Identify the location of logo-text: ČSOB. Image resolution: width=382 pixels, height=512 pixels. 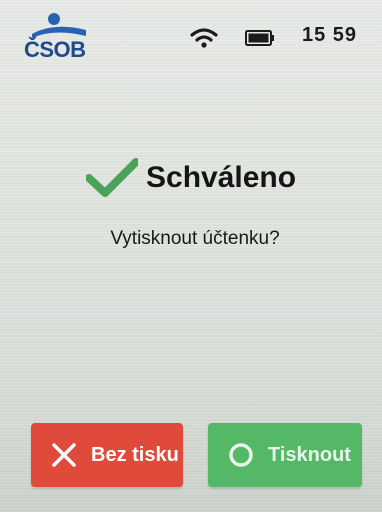
(55, 49).